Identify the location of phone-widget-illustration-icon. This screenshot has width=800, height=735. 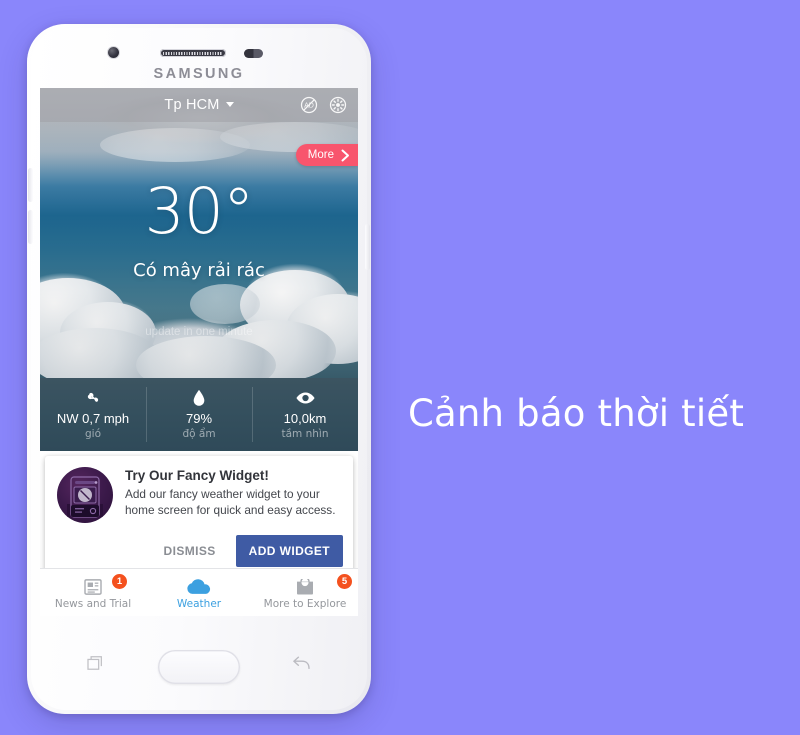
(85, 495).